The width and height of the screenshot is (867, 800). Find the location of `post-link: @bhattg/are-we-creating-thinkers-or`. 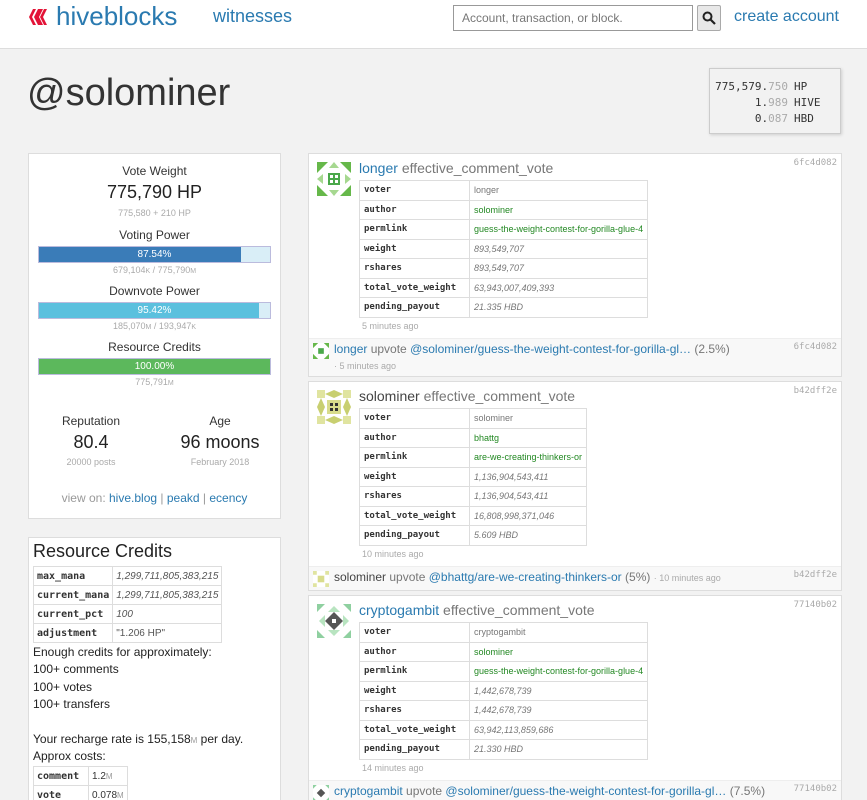

post-link: @bhattg/are-we-creating-thinkers-or is located at coordinates (525, 577).